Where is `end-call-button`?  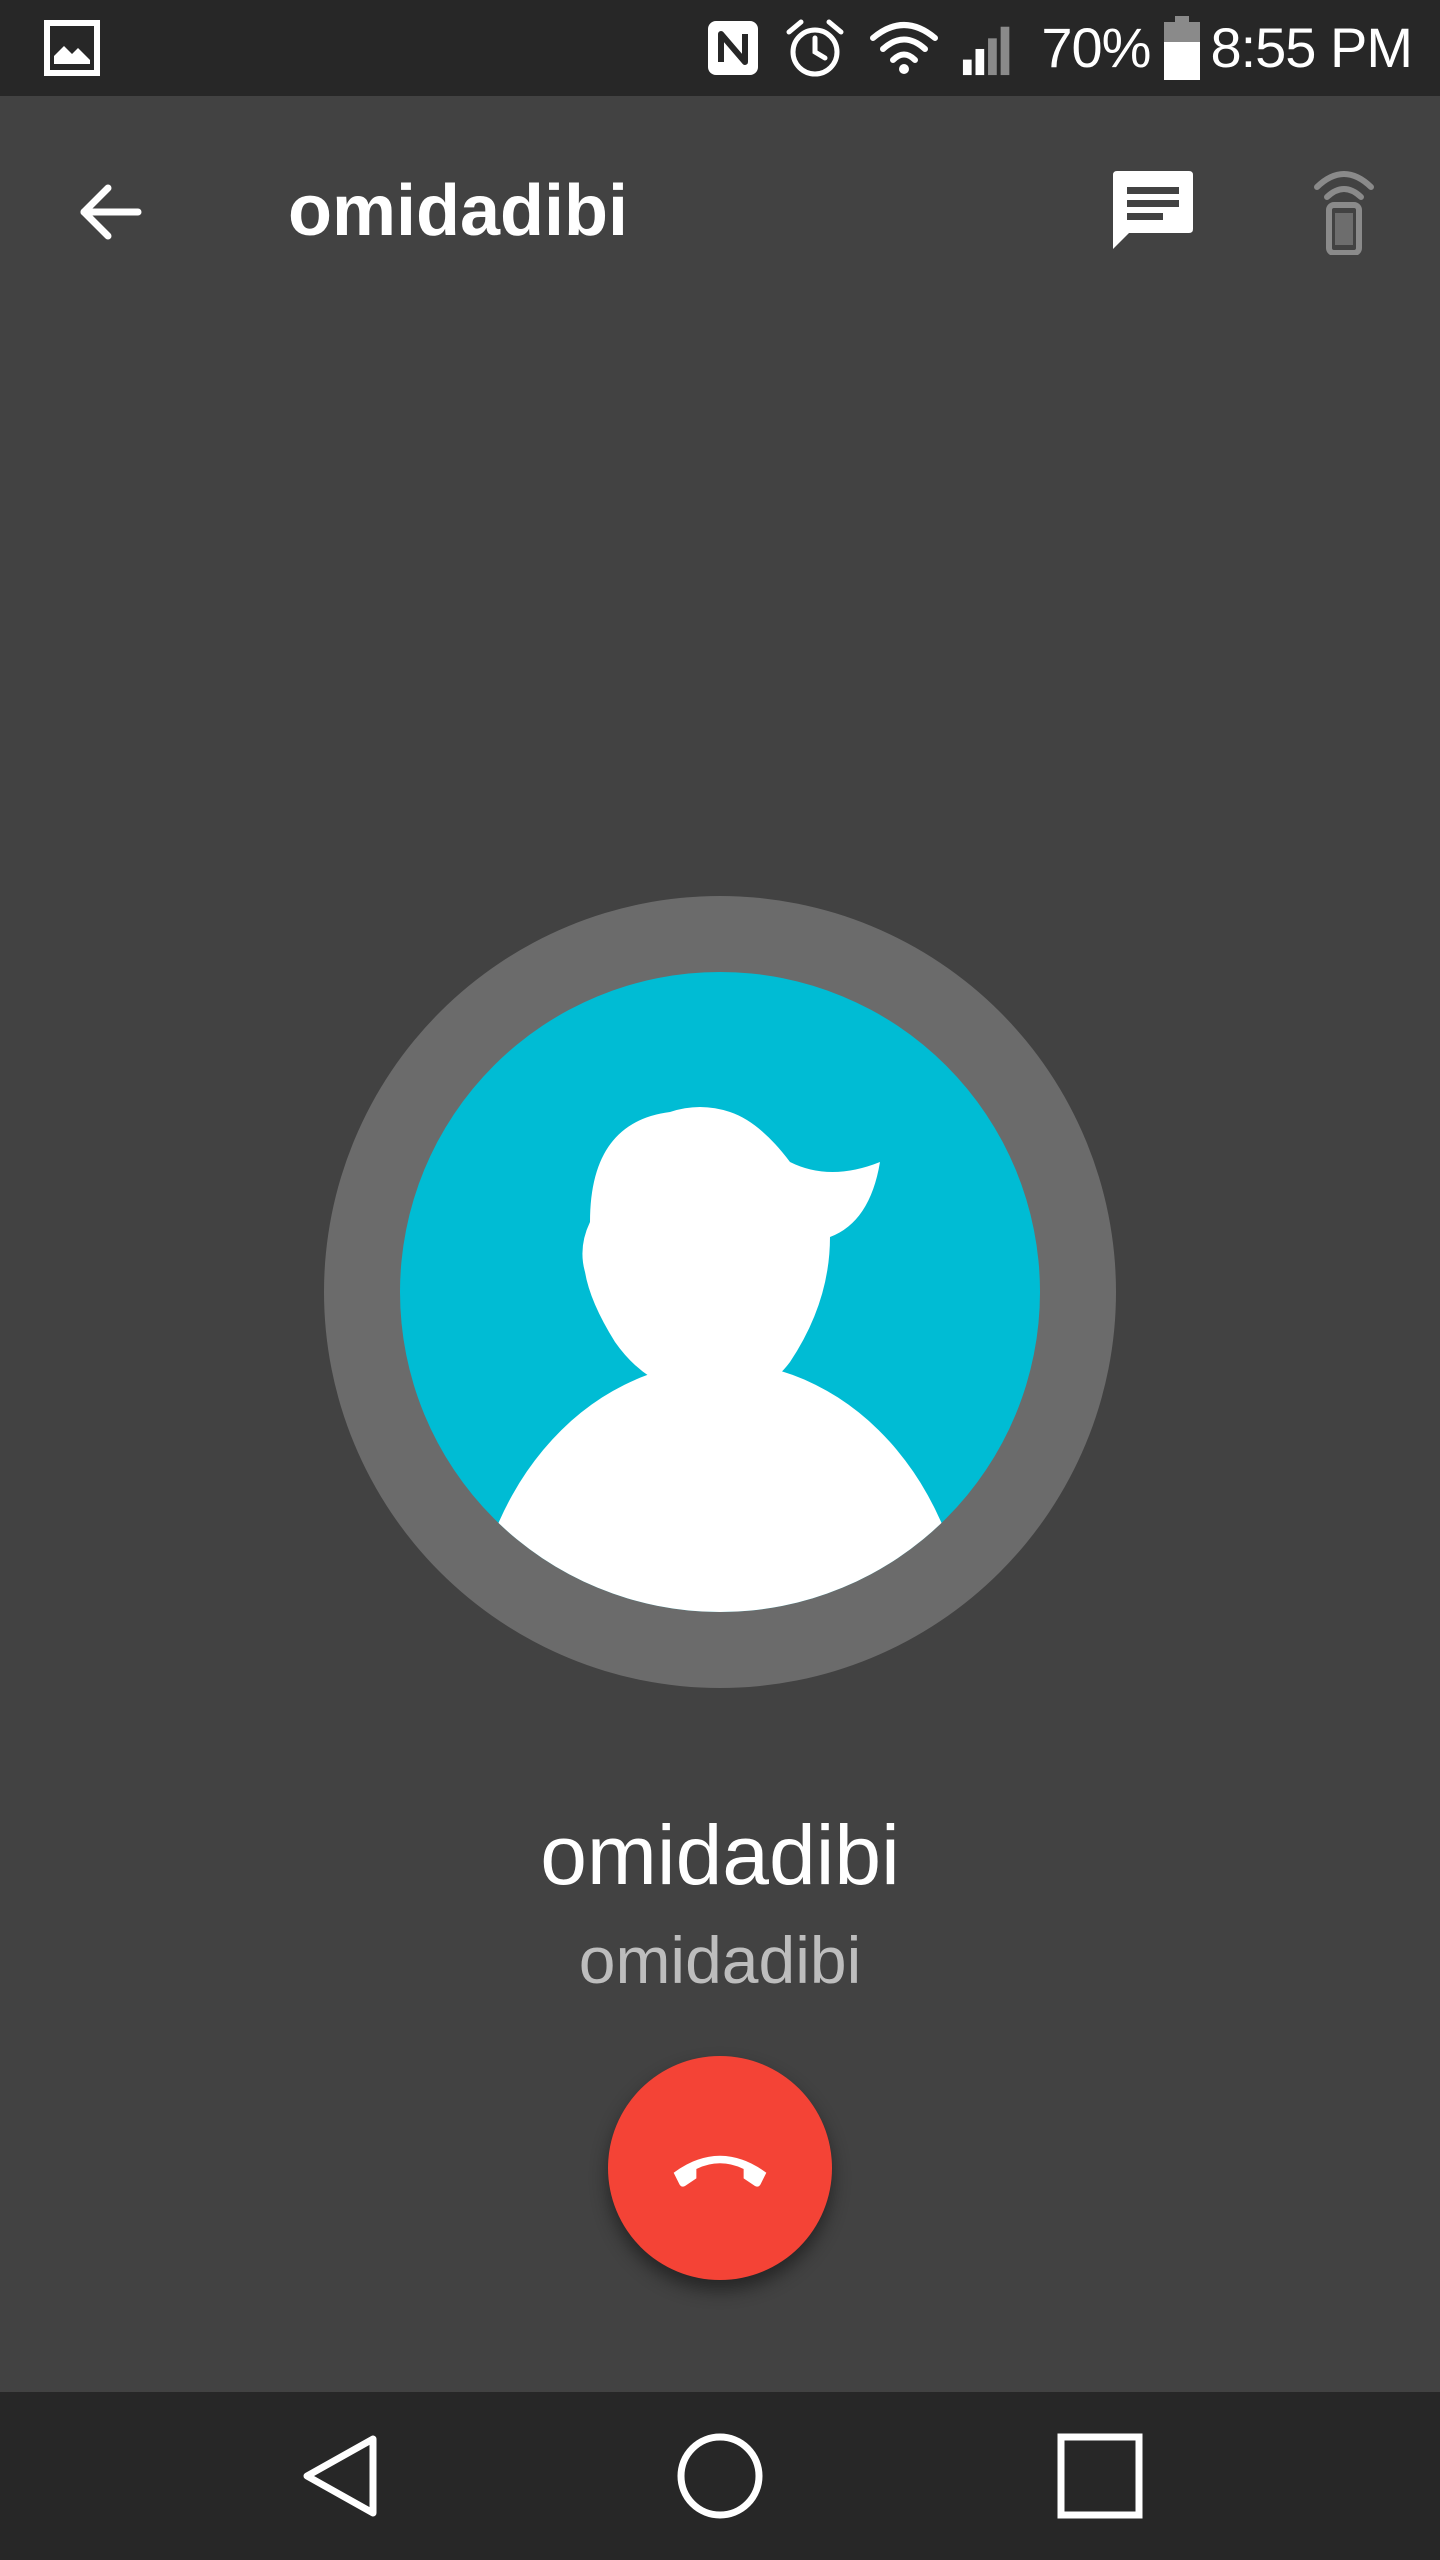
end-call-button is located at coordinates (720, 2168).